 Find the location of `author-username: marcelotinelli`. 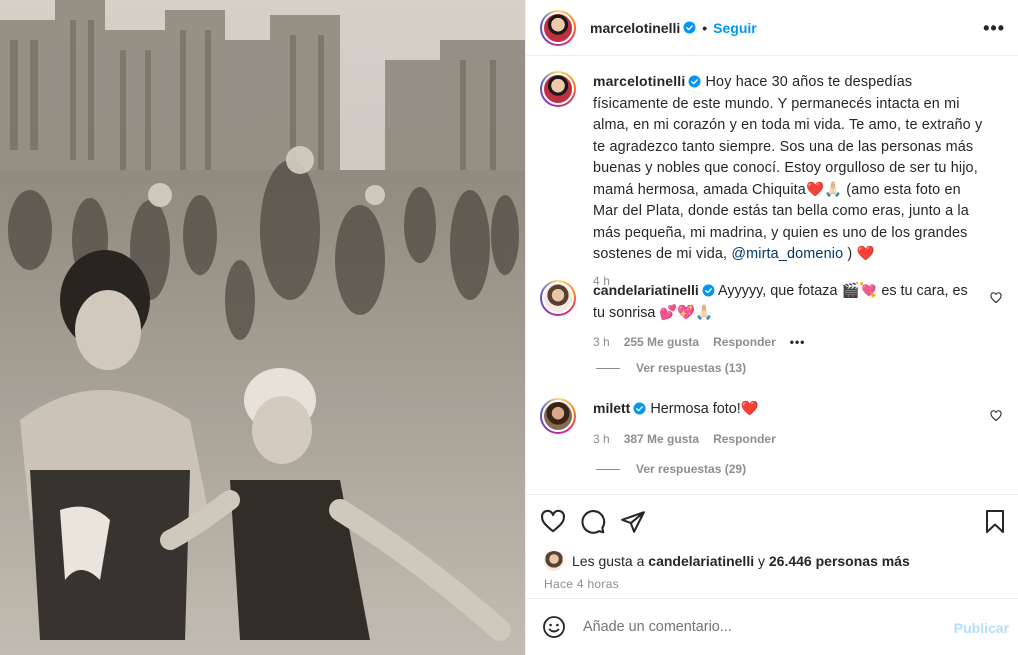

author-username: marcelotinelli is located at coordinates (635, 28).